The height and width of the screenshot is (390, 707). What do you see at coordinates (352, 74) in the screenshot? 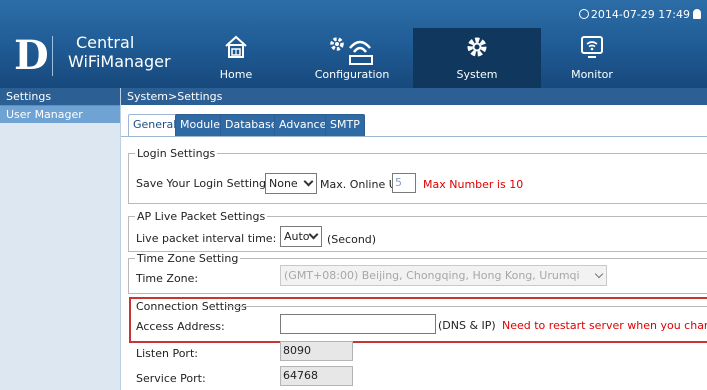
I see `nav-tab-configuration-label: Configuration` at bounding box center [352, 74].